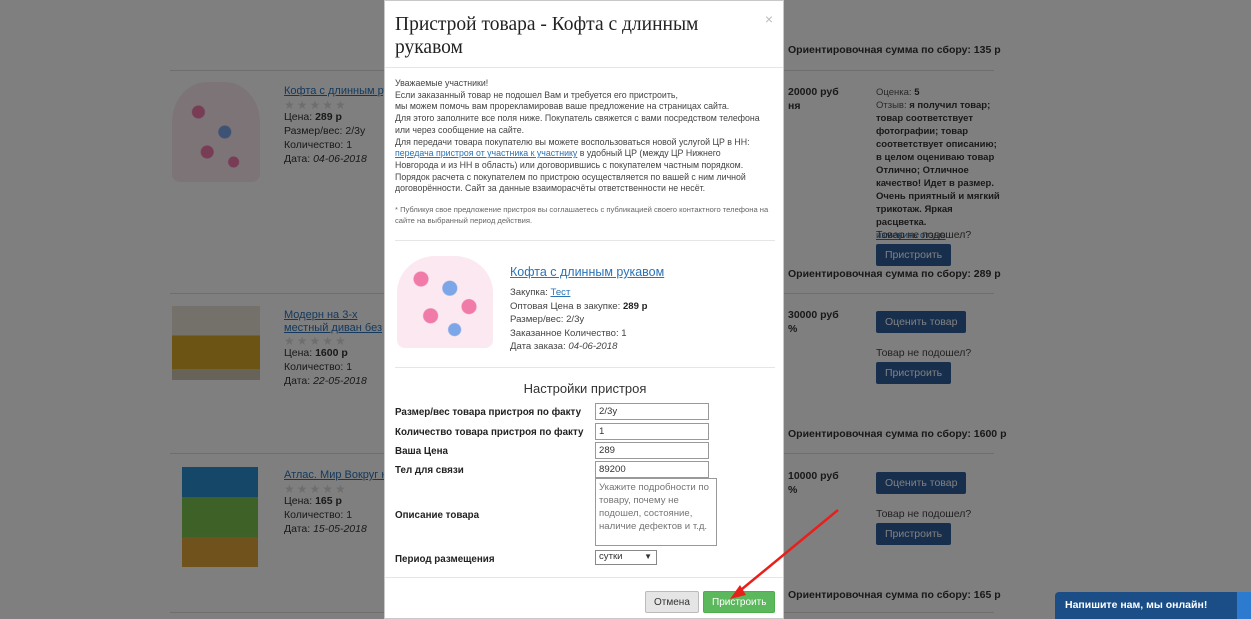 The height and width of the screenshot is (619, 1251). What do you see at coordinates (652, 431) in the screenshot?
I see `qty-input` at bounding box center [652, 431].